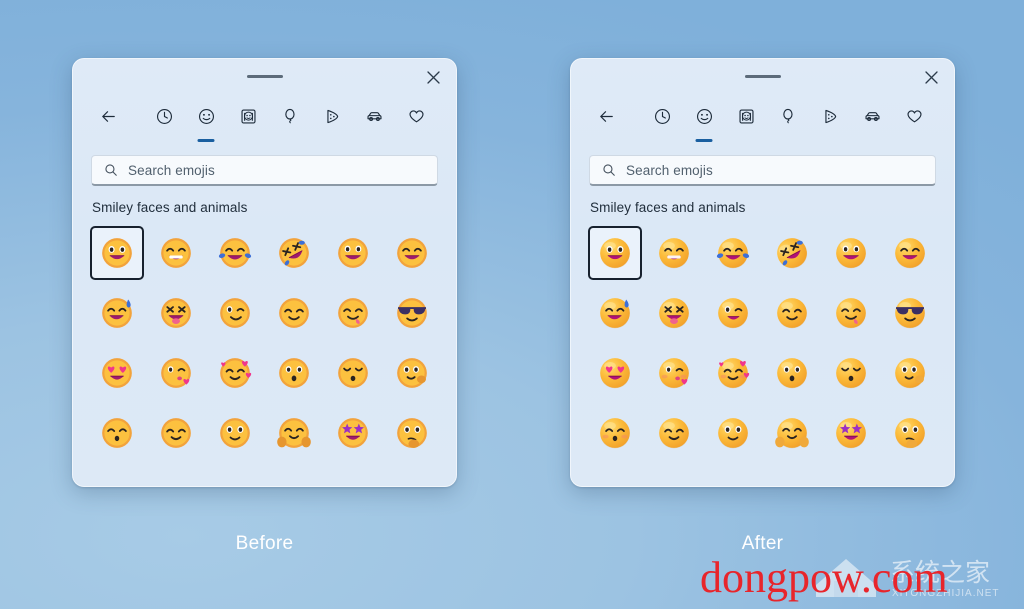  I want to click on grinning-face-sweat-icon, so click(116, 313).